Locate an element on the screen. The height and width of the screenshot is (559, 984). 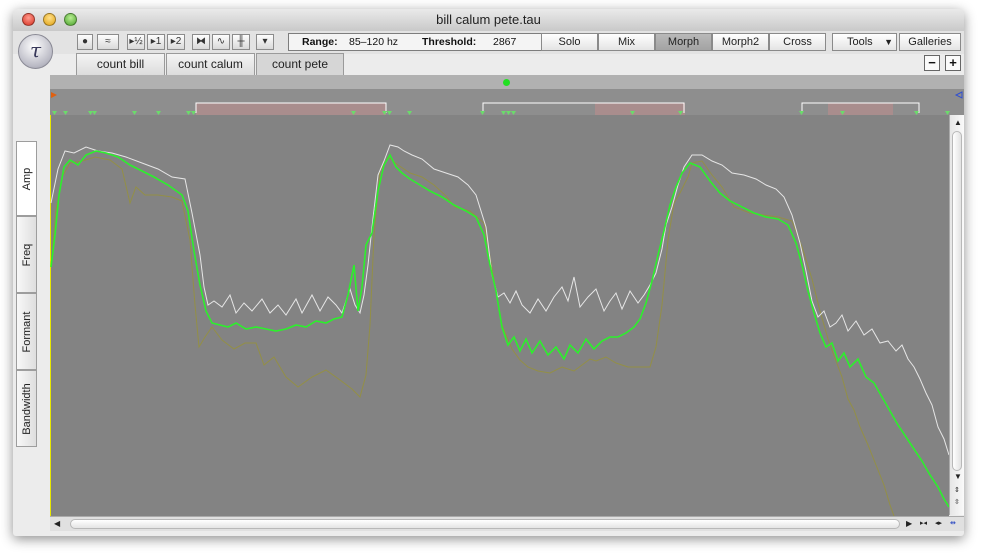
end-marker-icon is located at coordinates (958, 95).